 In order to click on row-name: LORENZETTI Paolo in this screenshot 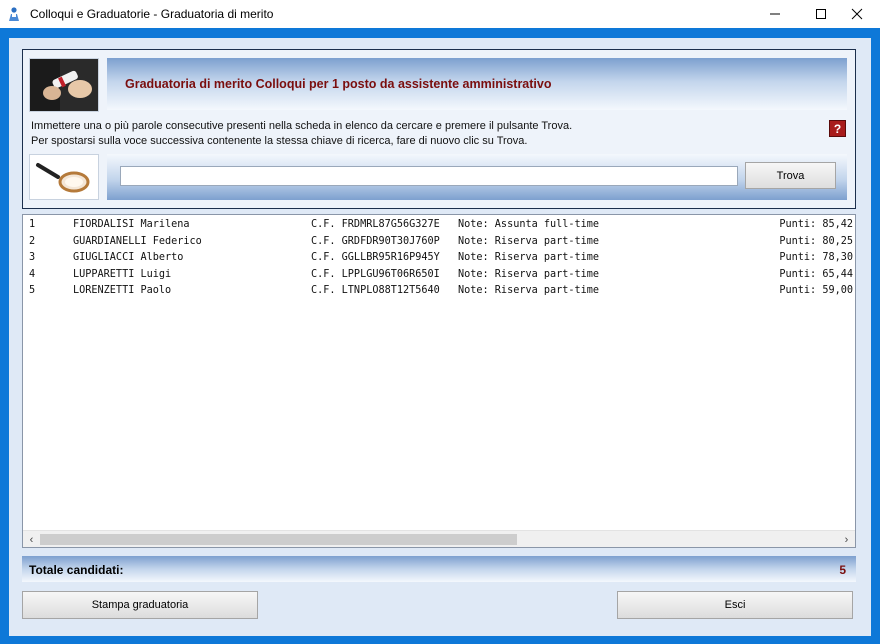, I will do `click(122, 290)`.